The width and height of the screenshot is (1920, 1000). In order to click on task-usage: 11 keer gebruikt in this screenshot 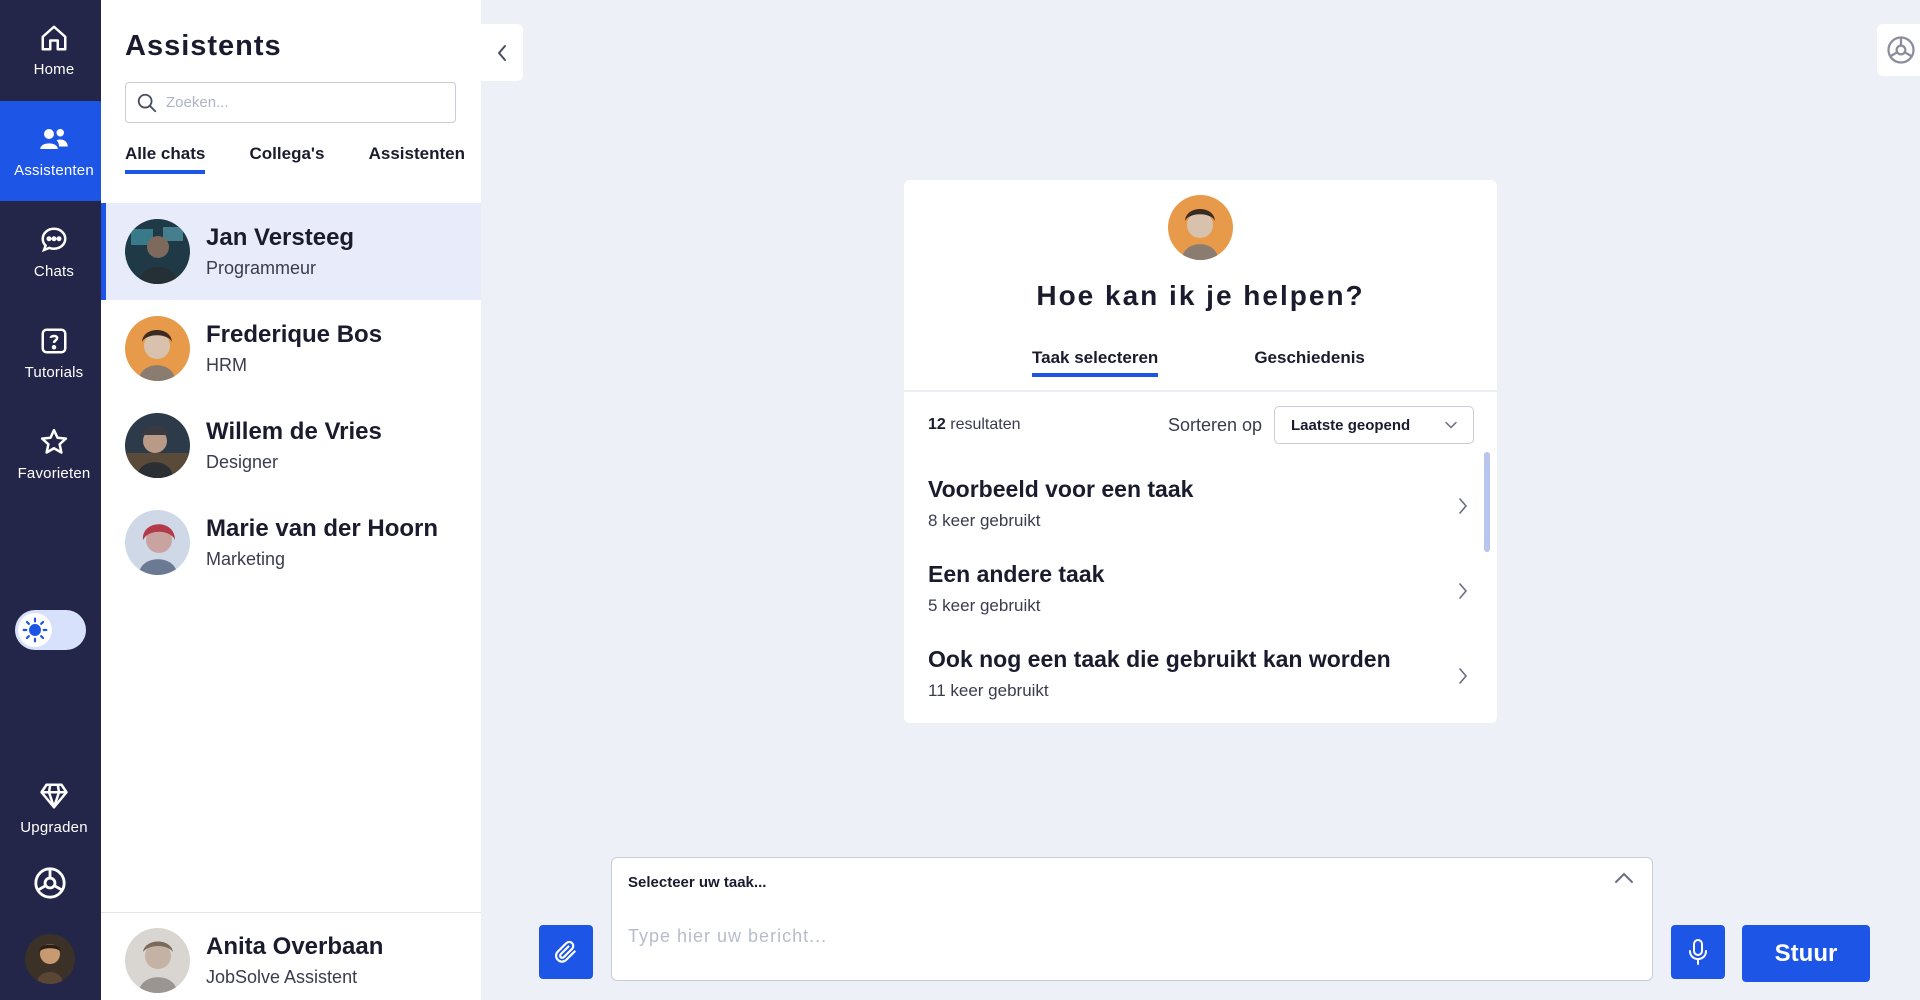, I will do `click(988, 690)`.